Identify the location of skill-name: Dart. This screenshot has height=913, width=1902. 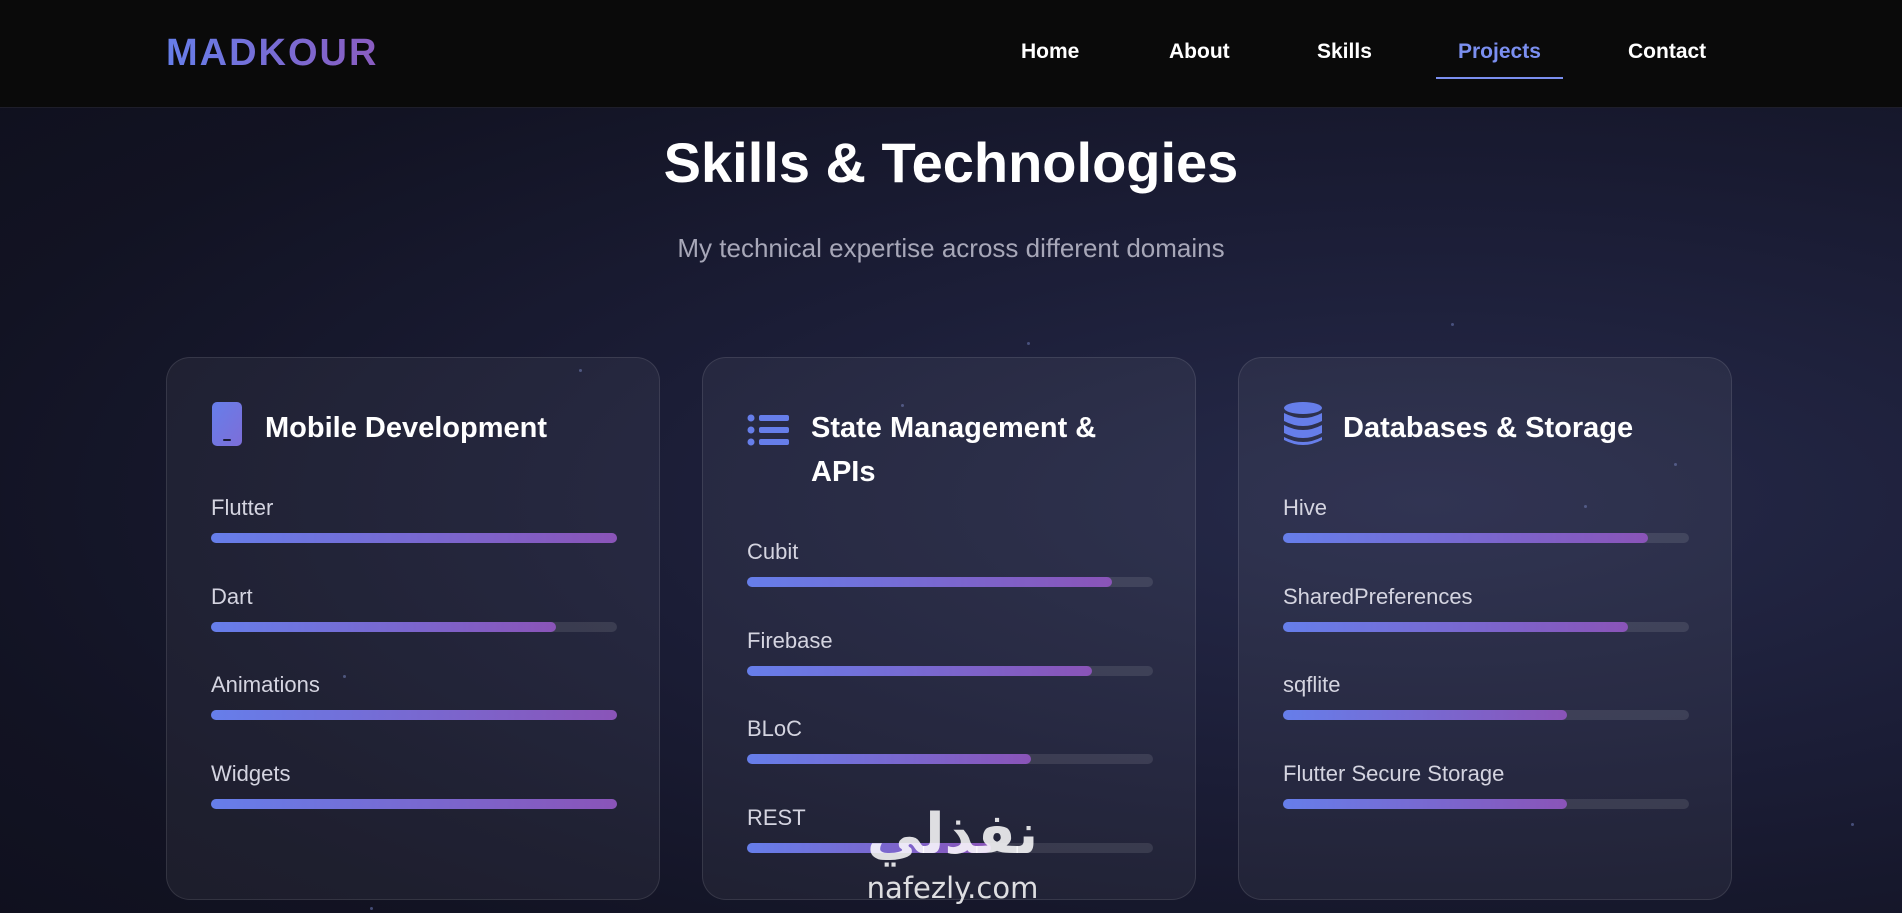
(232, 596).